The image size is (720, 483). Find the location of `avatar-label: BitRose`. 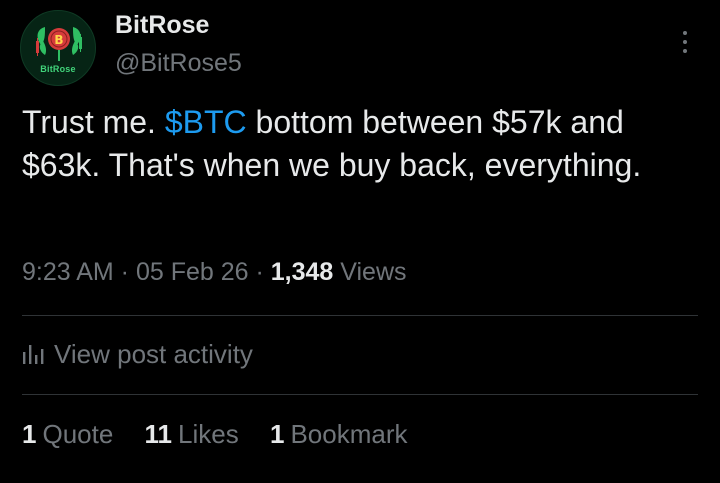

avatar-label: BitRose is located at coordinates (58, 69).